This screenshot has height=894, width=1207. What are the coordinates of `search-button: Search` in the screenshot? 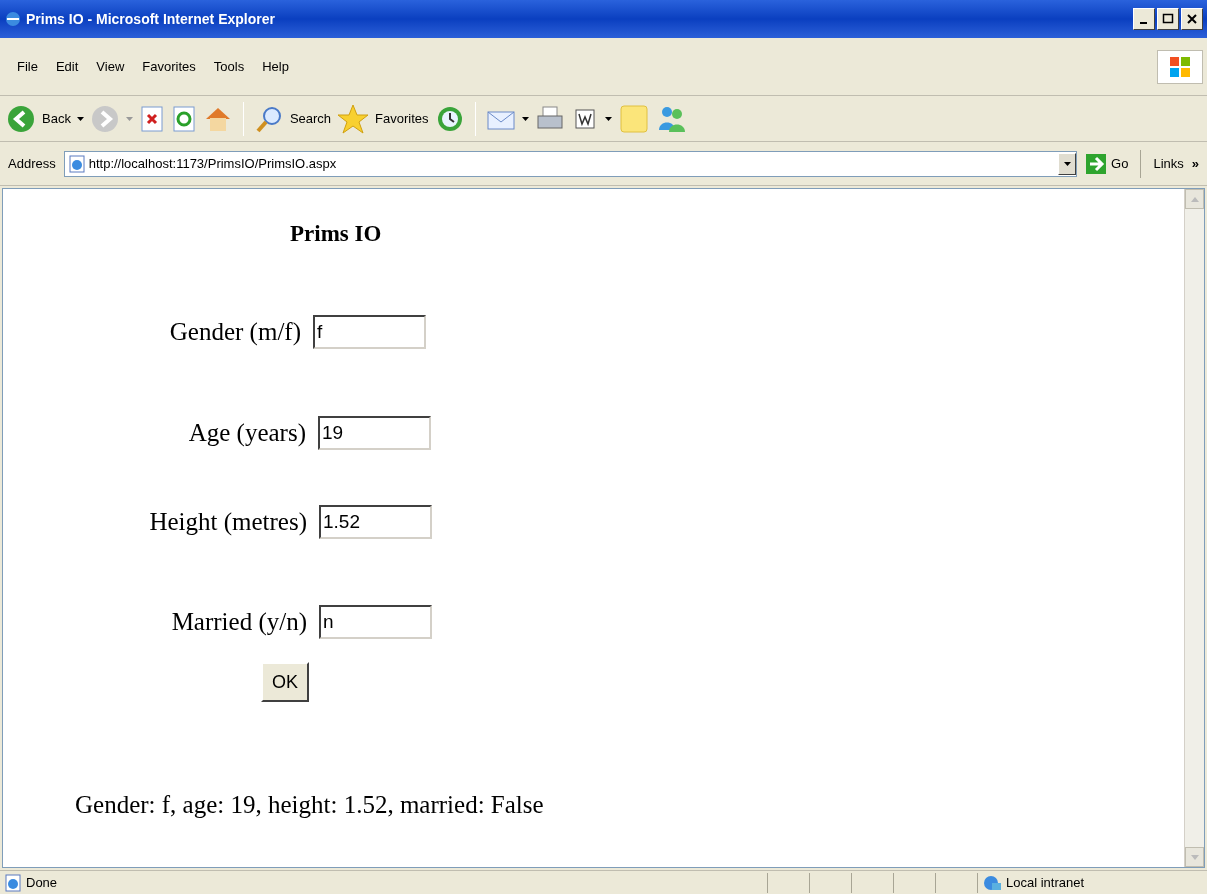 It's located at (310, 118).